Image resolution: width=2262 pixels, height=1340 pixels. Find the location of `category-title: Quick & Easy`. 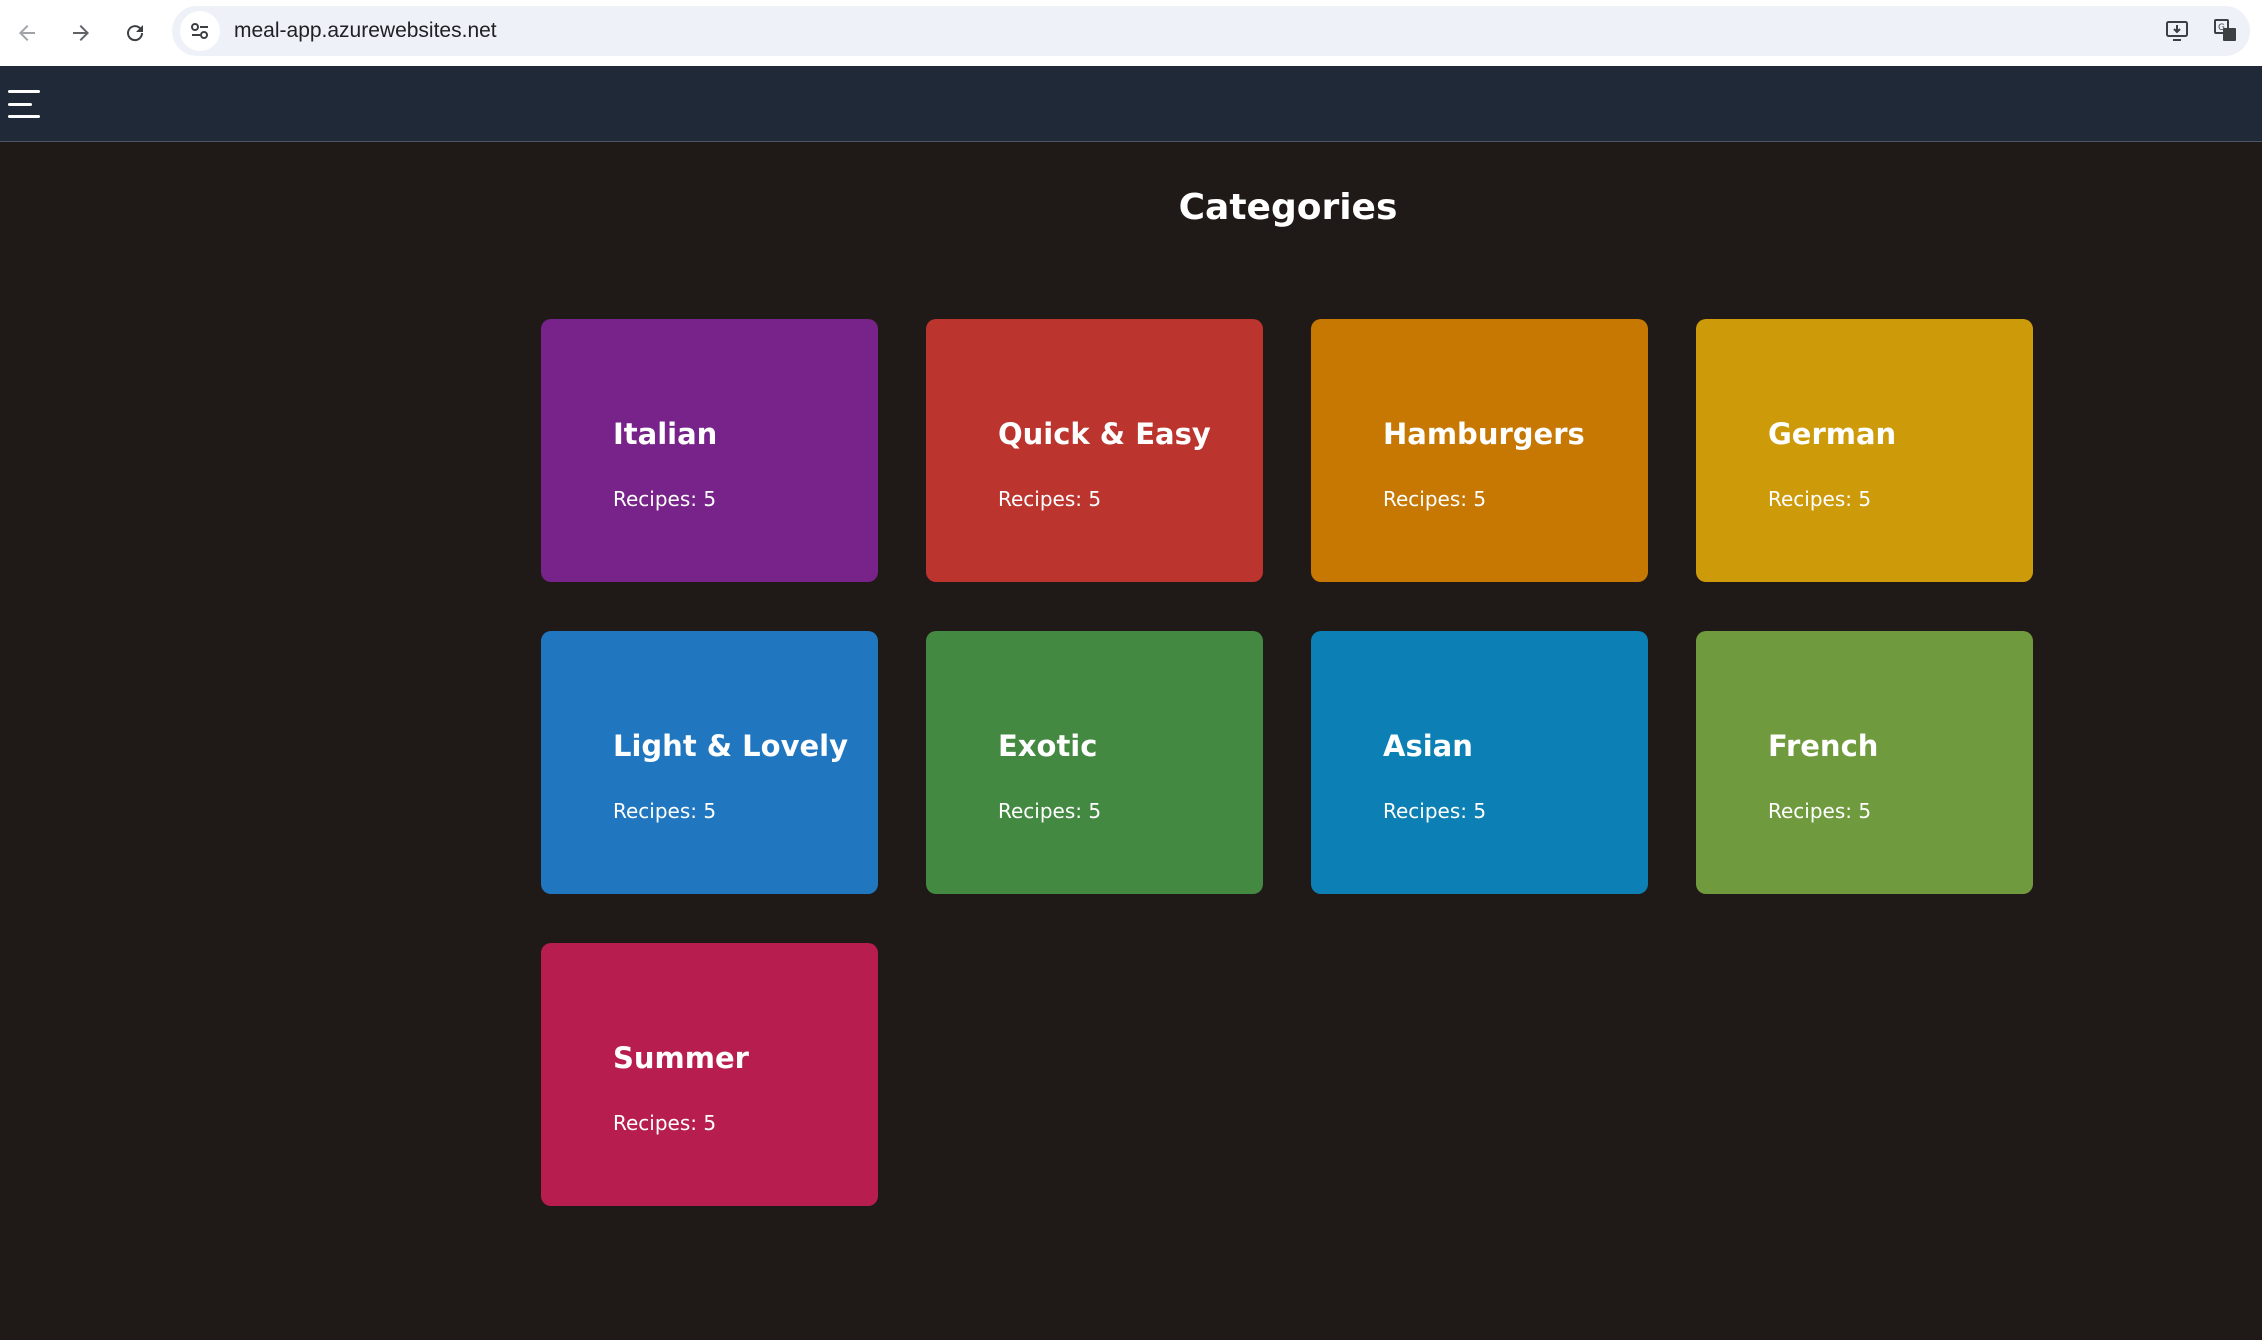

category-title: Quick & Easy is located at coordinates (1104, 434).